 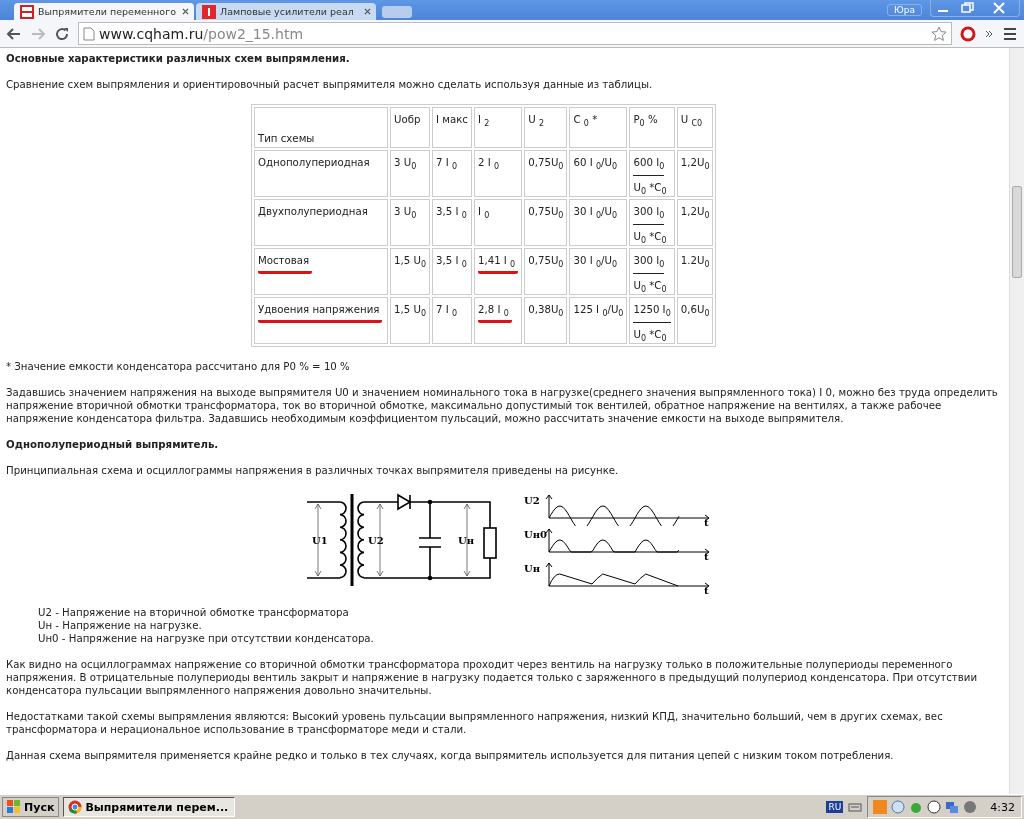 What do you see at coordinates (515, 33) in the screenshot?
I see `address-field: www.cqham.ru/pow2_15.htm` at bounding box center [515, 33].